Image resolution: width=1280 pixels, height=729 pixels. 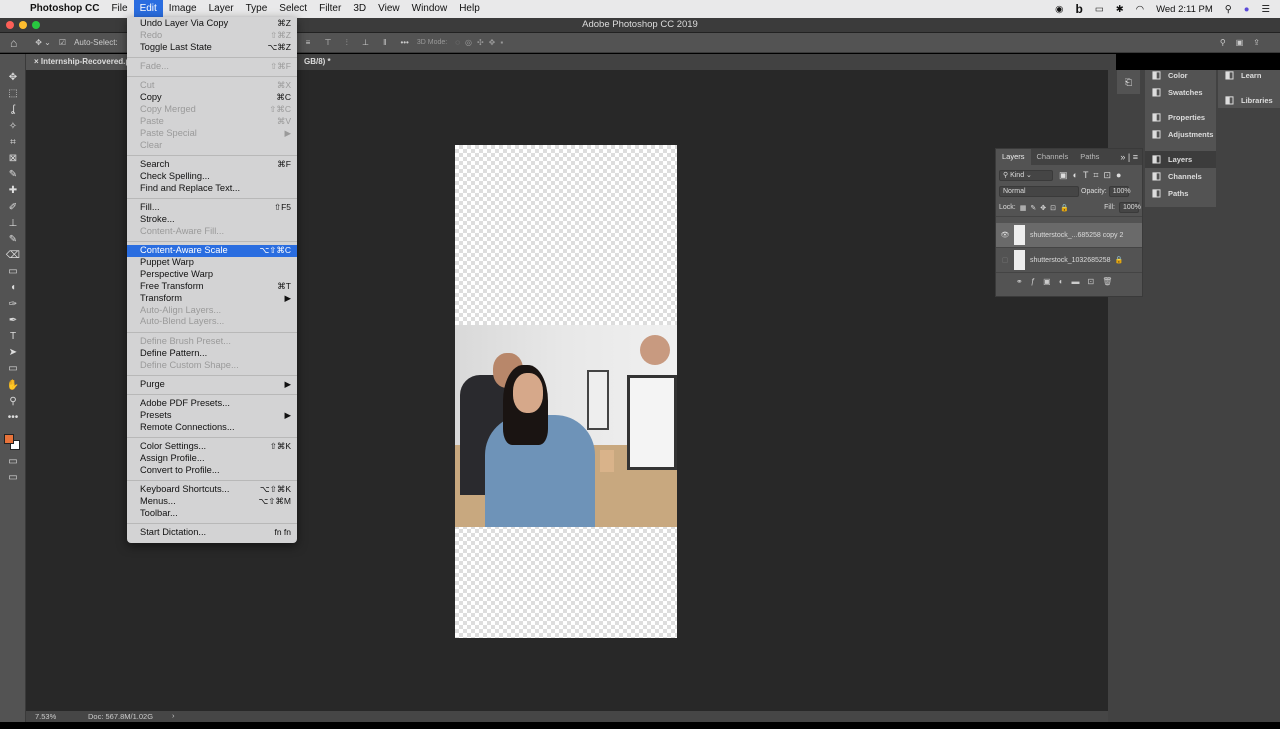 What do you see at coordinates (1180, 92) in the screenshot?
I see `panel-swatches: ◧ Swatches` at bounding box center [1180, 92].